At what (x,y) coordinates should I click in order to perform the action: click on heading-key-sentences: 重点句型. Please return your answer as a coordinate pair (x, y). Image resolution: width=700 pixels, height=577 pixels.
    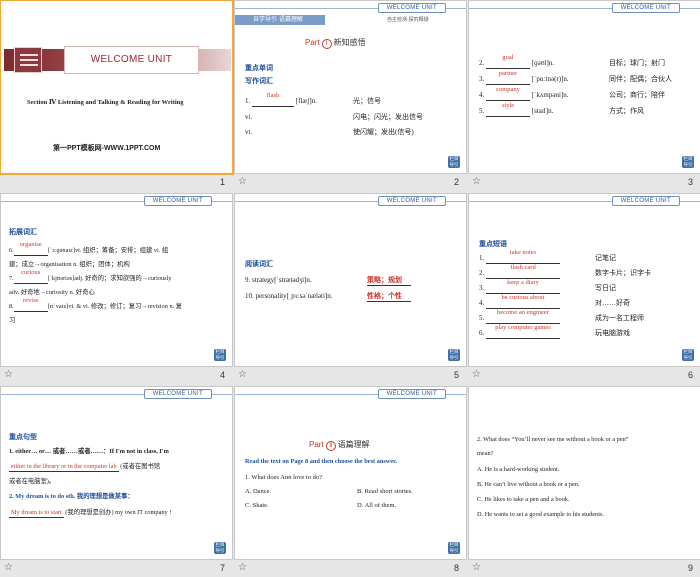
    Looking at the image, I should click on (23, 437).